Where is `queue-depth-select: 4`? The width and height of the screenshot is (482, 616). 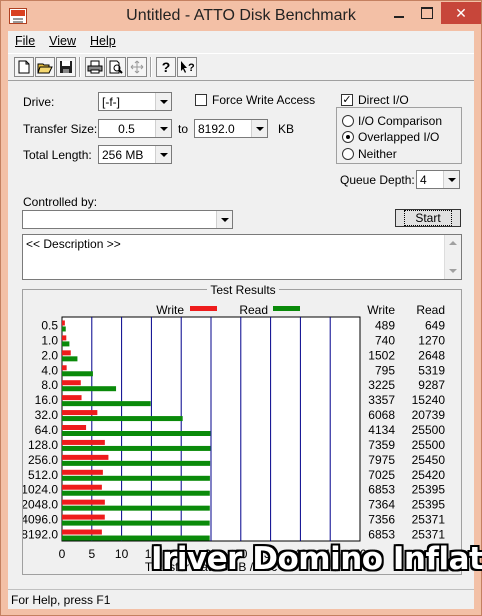 queue-depth-select: 4 is located at coordinates (438, 179).